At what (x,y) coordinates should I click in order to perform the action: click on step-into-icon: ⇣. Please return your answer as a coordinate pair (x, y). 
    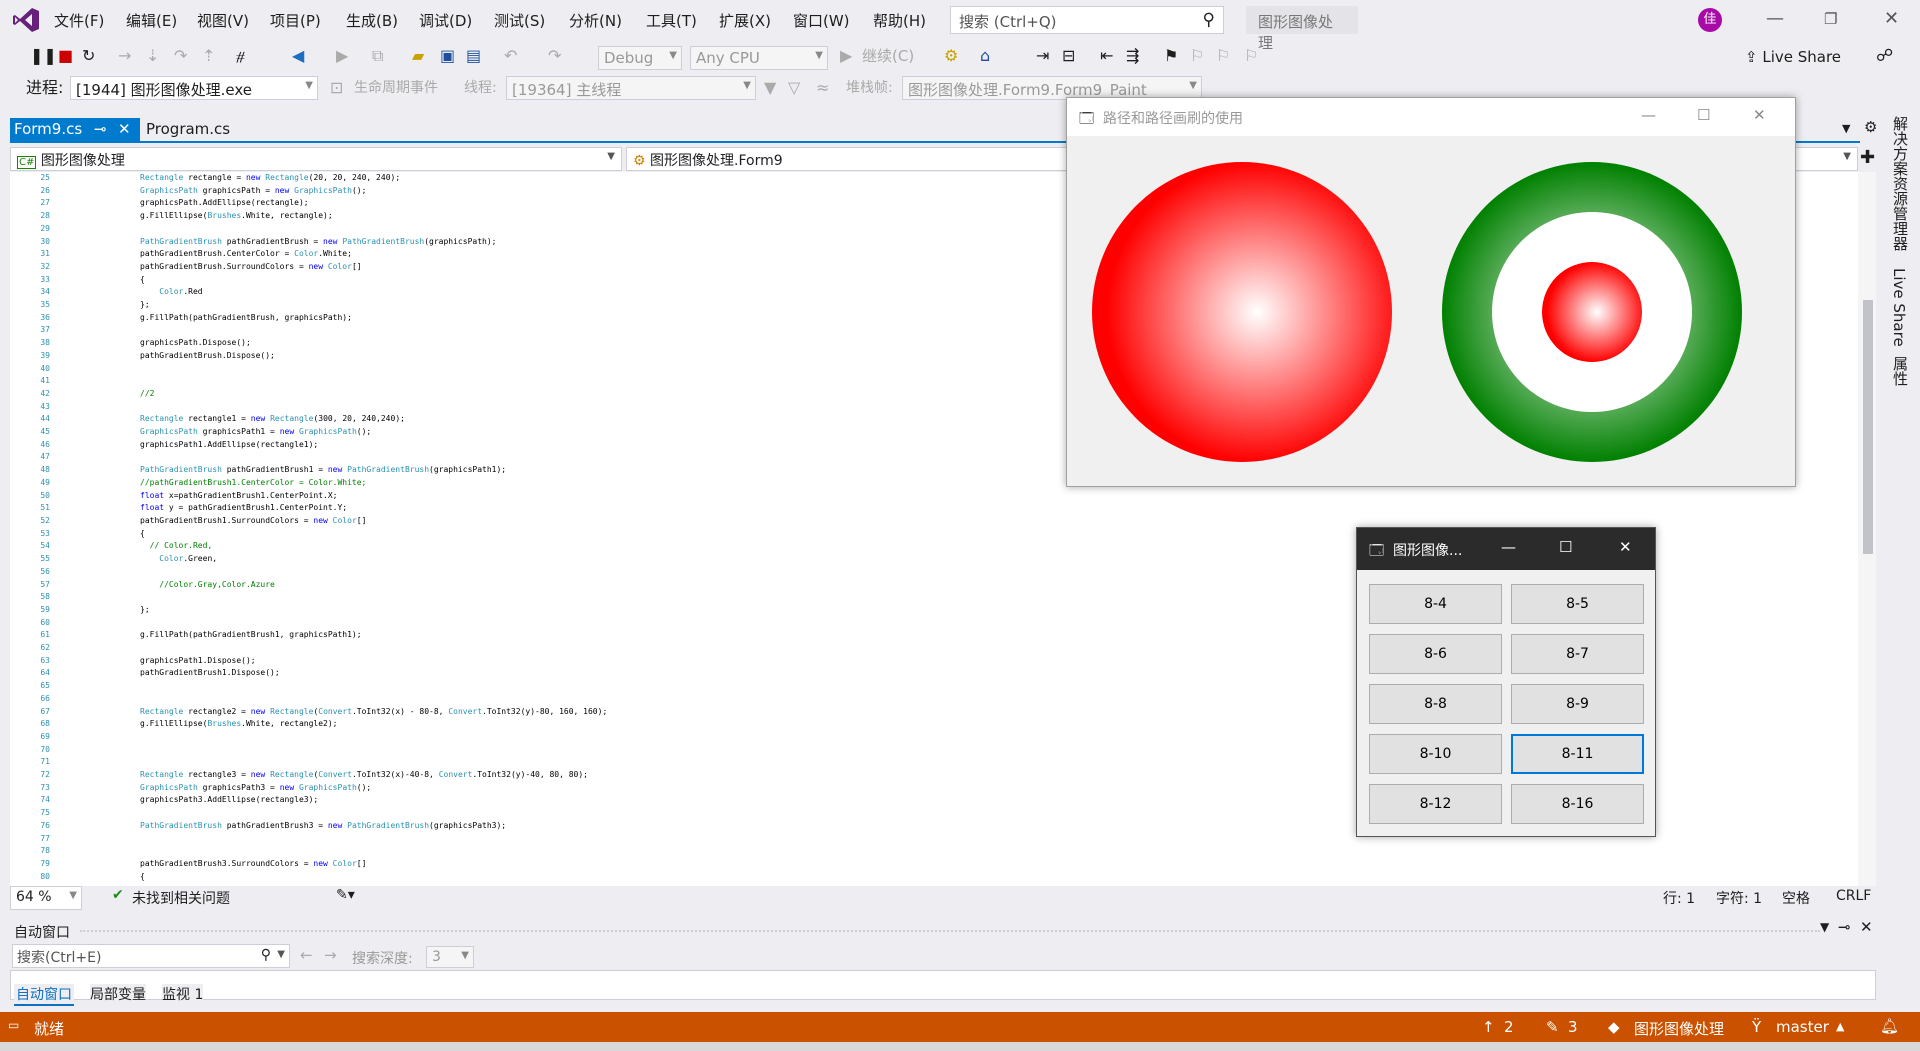
    Looking at the image, I should click on (152, 56).